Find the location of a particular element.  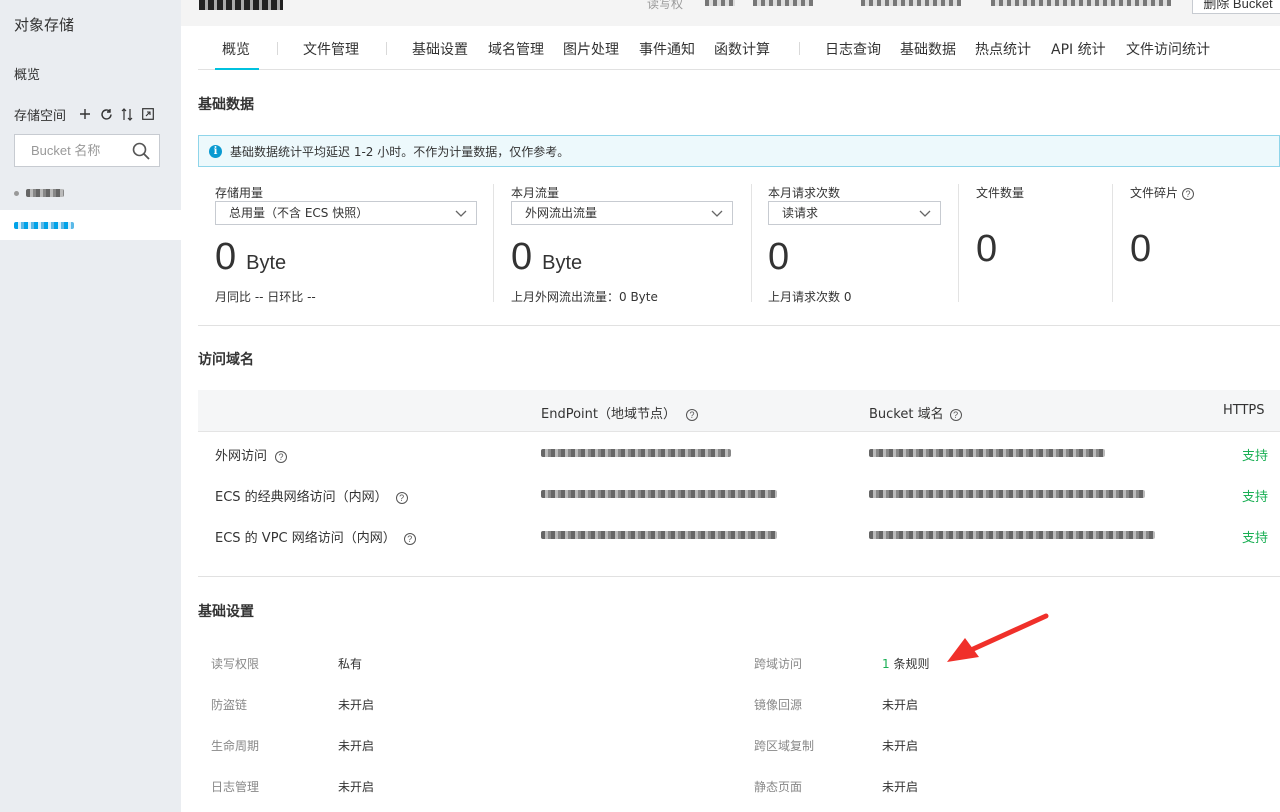

tab-file-management: 文件管理 is located at coordinates (331, 49).